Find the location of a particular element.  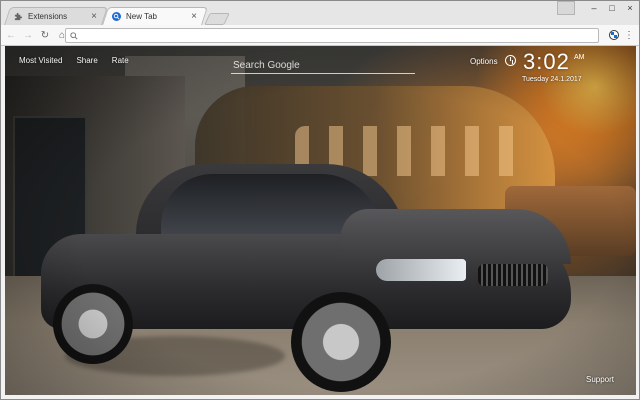

window-controls: – □ × is located at coordinates (598, 8).